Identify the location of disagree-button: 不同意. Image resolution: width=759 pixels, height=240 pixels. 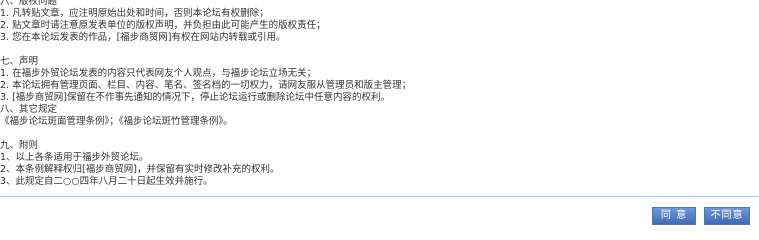
(727, 216).